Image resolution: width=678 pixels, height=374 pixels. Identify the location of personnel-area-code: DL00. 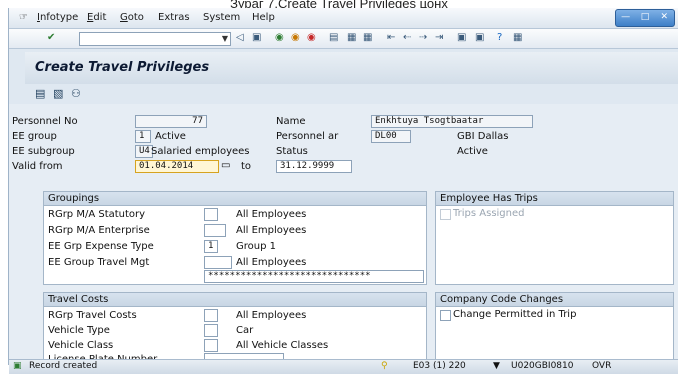
(391, 136).